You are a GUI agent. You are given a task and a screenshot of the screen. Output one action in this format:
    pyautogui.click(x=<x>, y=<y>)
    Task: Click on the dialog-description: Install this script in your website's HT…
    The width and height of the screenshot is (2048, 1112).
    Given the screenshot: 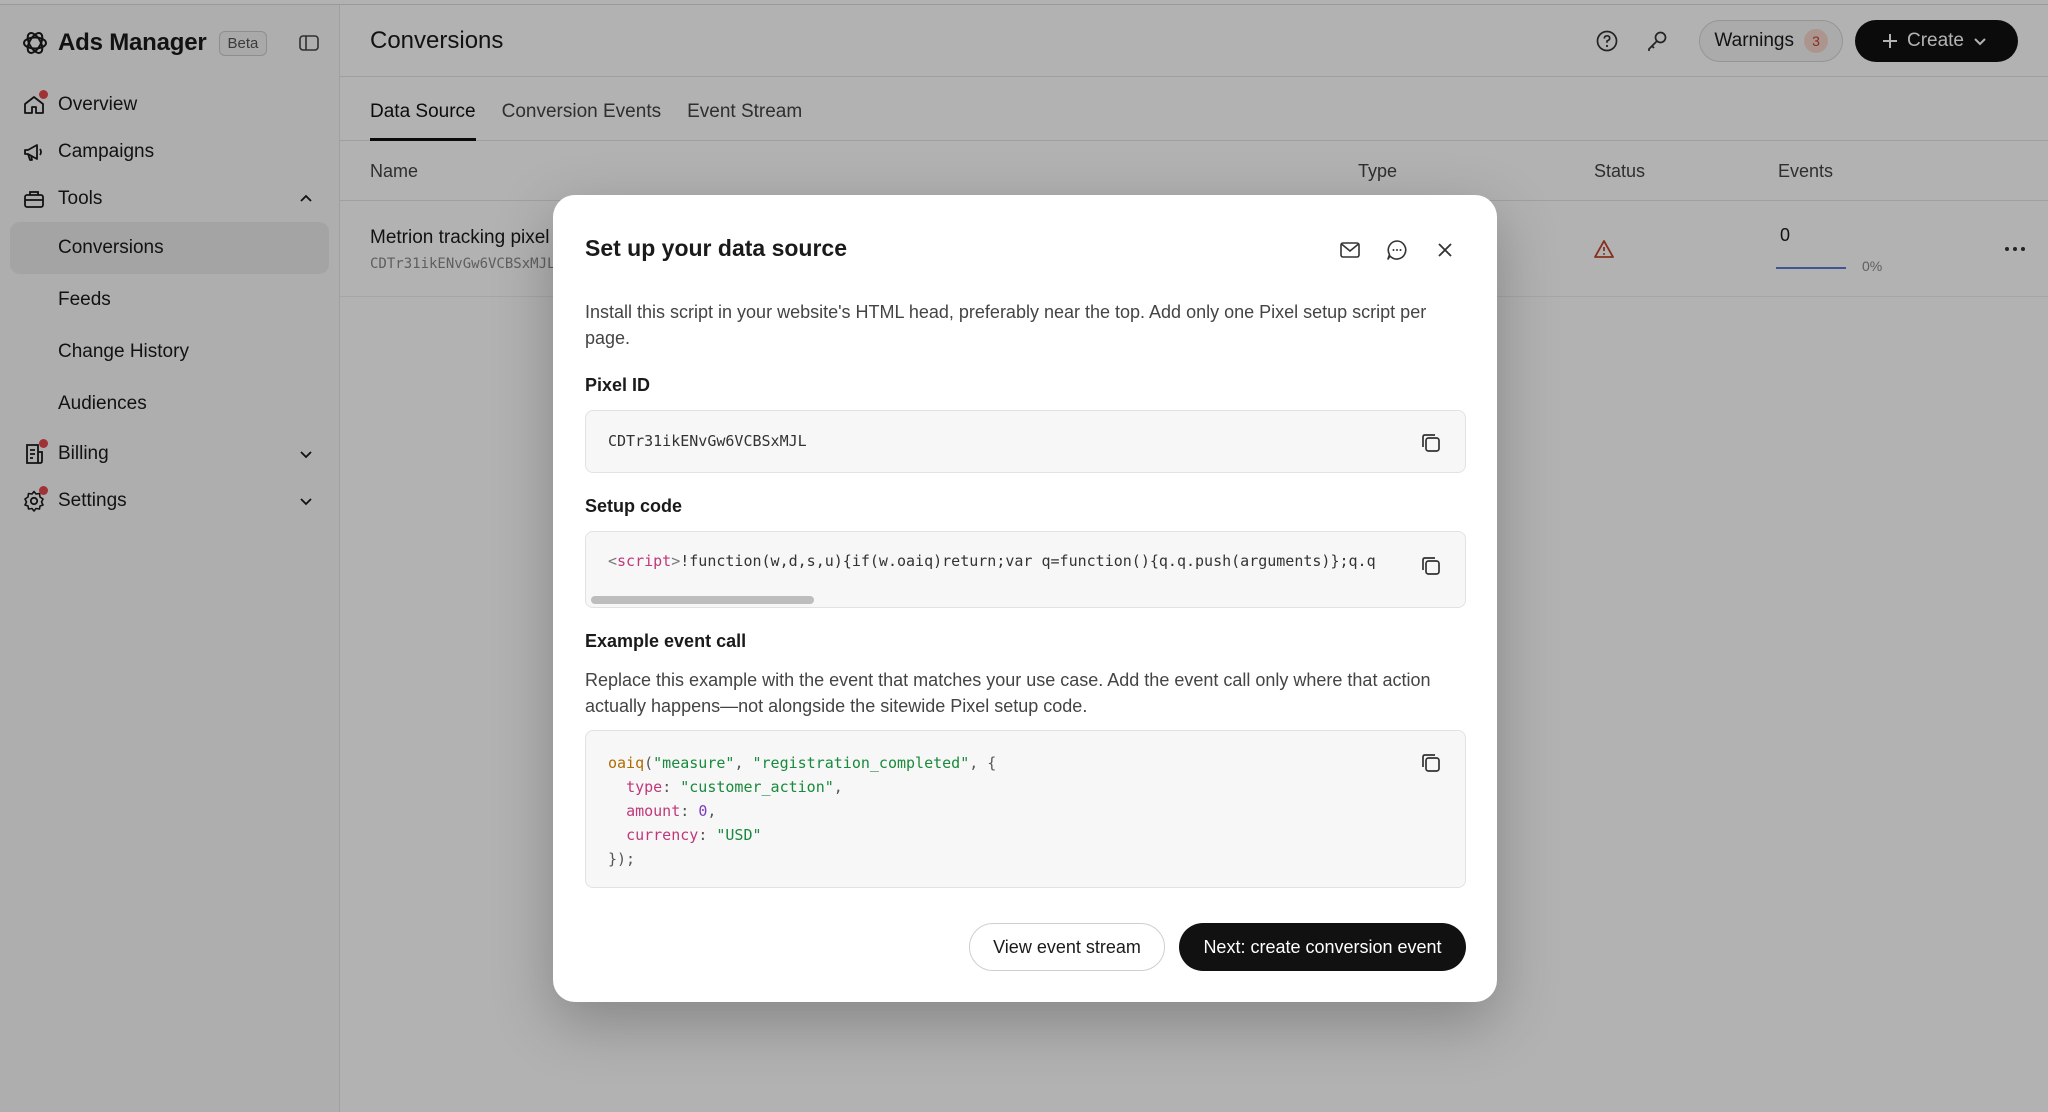 What is the action you would take?
    pyautogui.click(x=1006, y=325)
    